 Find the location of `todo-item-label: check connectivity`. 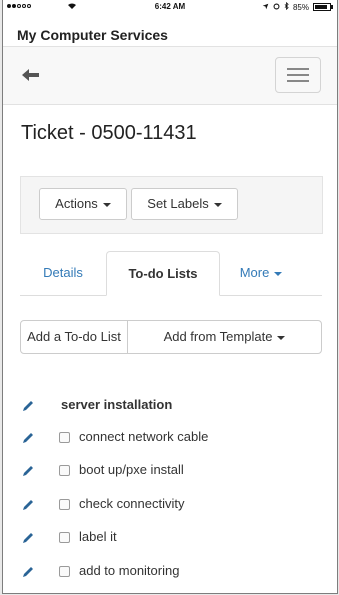

todo-item-label: check connectivity is located at coordinates (132, 503).